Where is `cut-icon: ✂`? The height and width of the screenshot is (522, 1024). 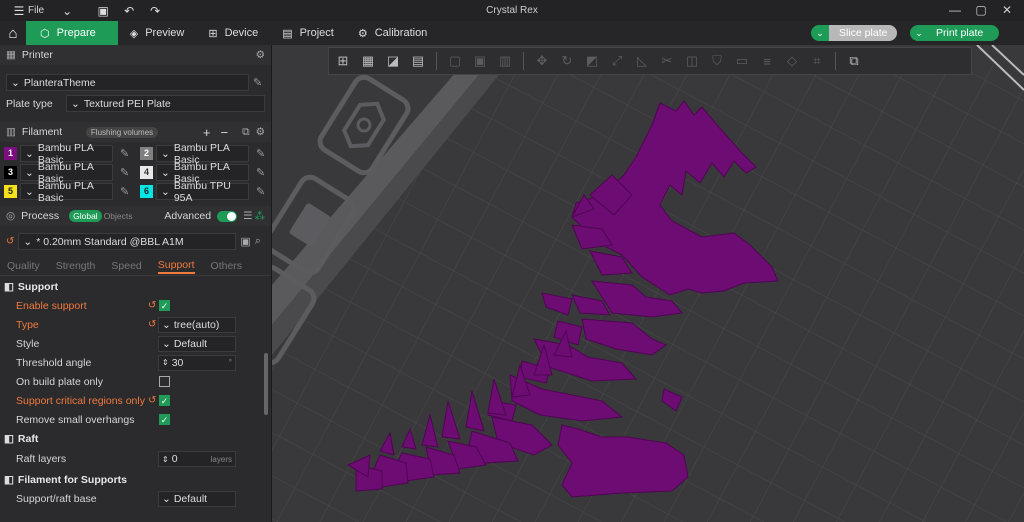 cut-icon: ✂ is located at coordinates (667, 61).